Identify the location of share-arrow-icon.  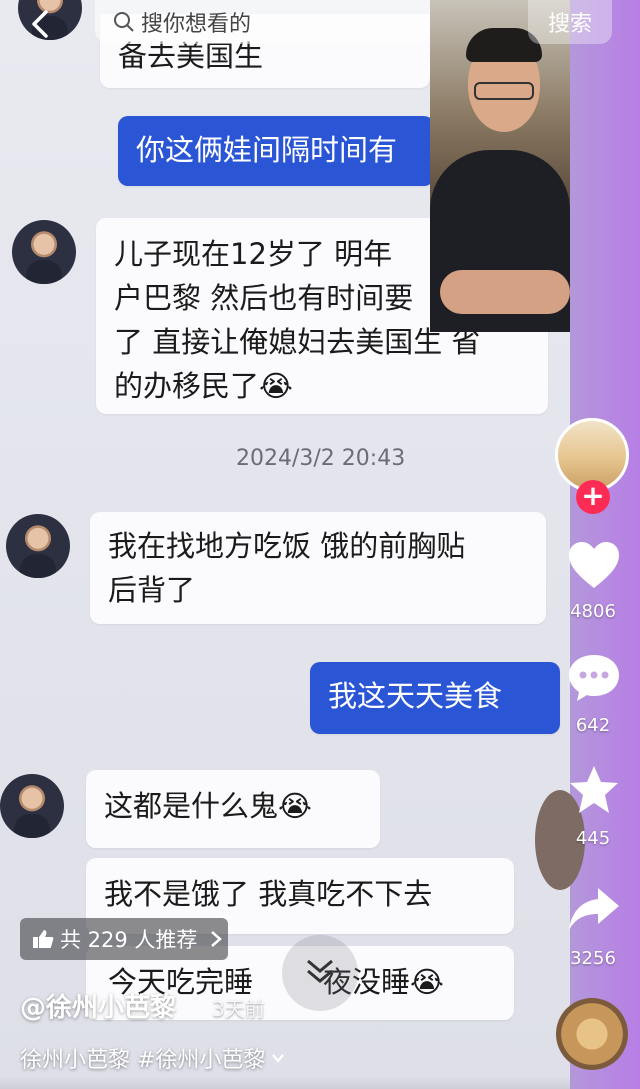
(594, 910).